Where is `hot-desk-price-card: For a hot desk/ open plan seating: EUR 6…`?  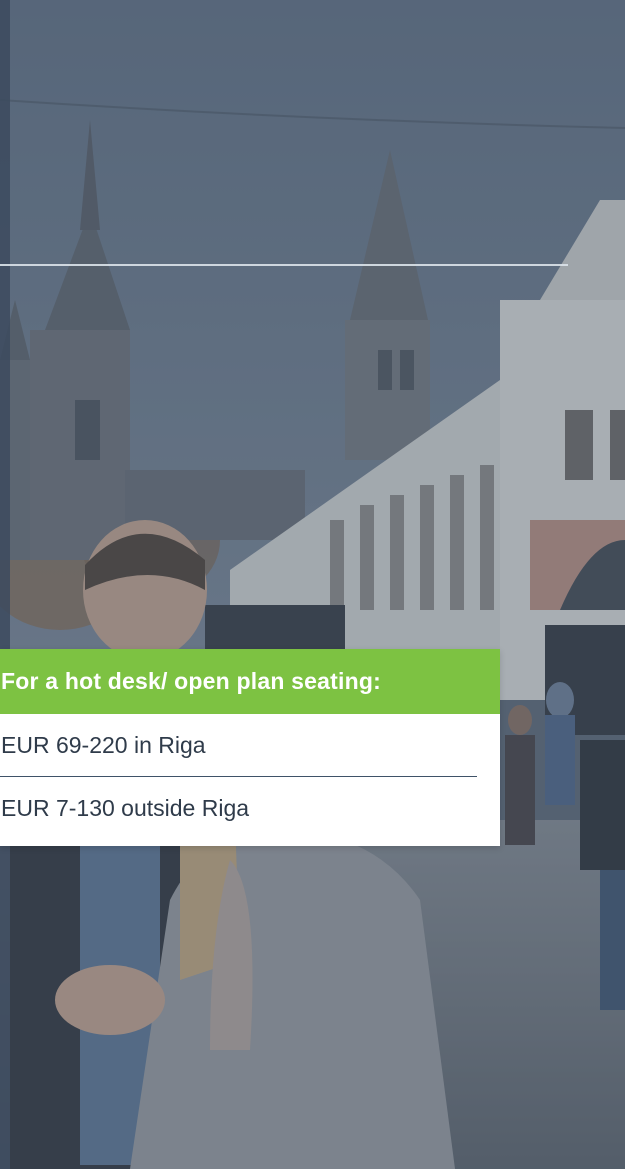 hot-desk-price-card: For a hot desk/ open plan seating: EUR 6… is located at coordinates (250, 747).